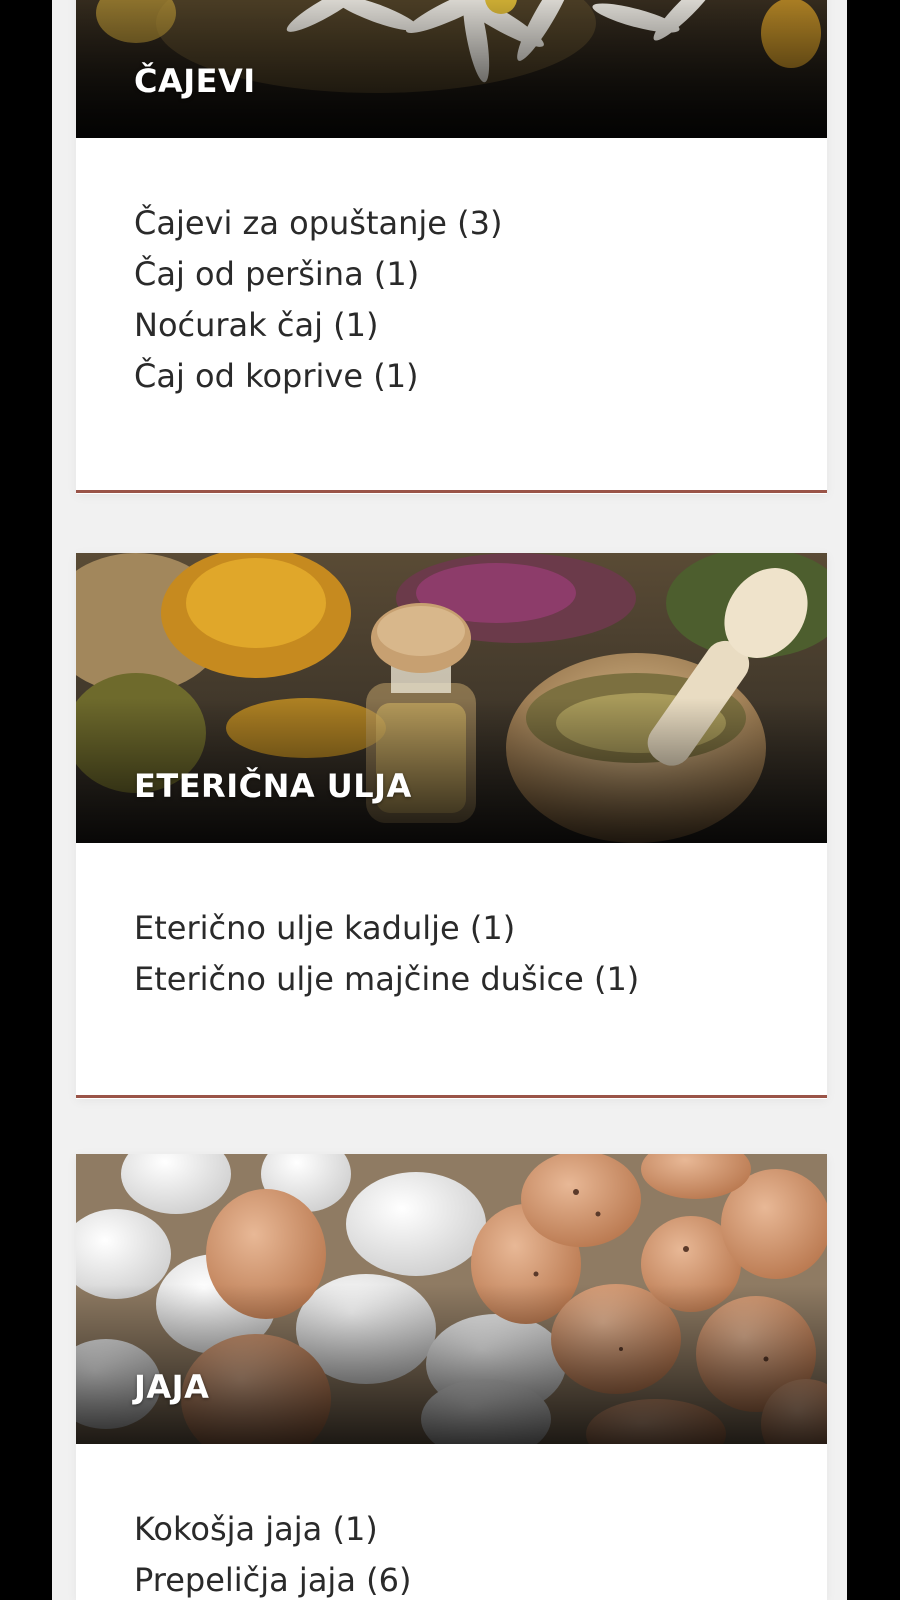  What do you see at coordinates (451, 325) in the screenshot?
I see `subcategory-link: Noćurak čaj (1)` at bounding box center [451, 325].